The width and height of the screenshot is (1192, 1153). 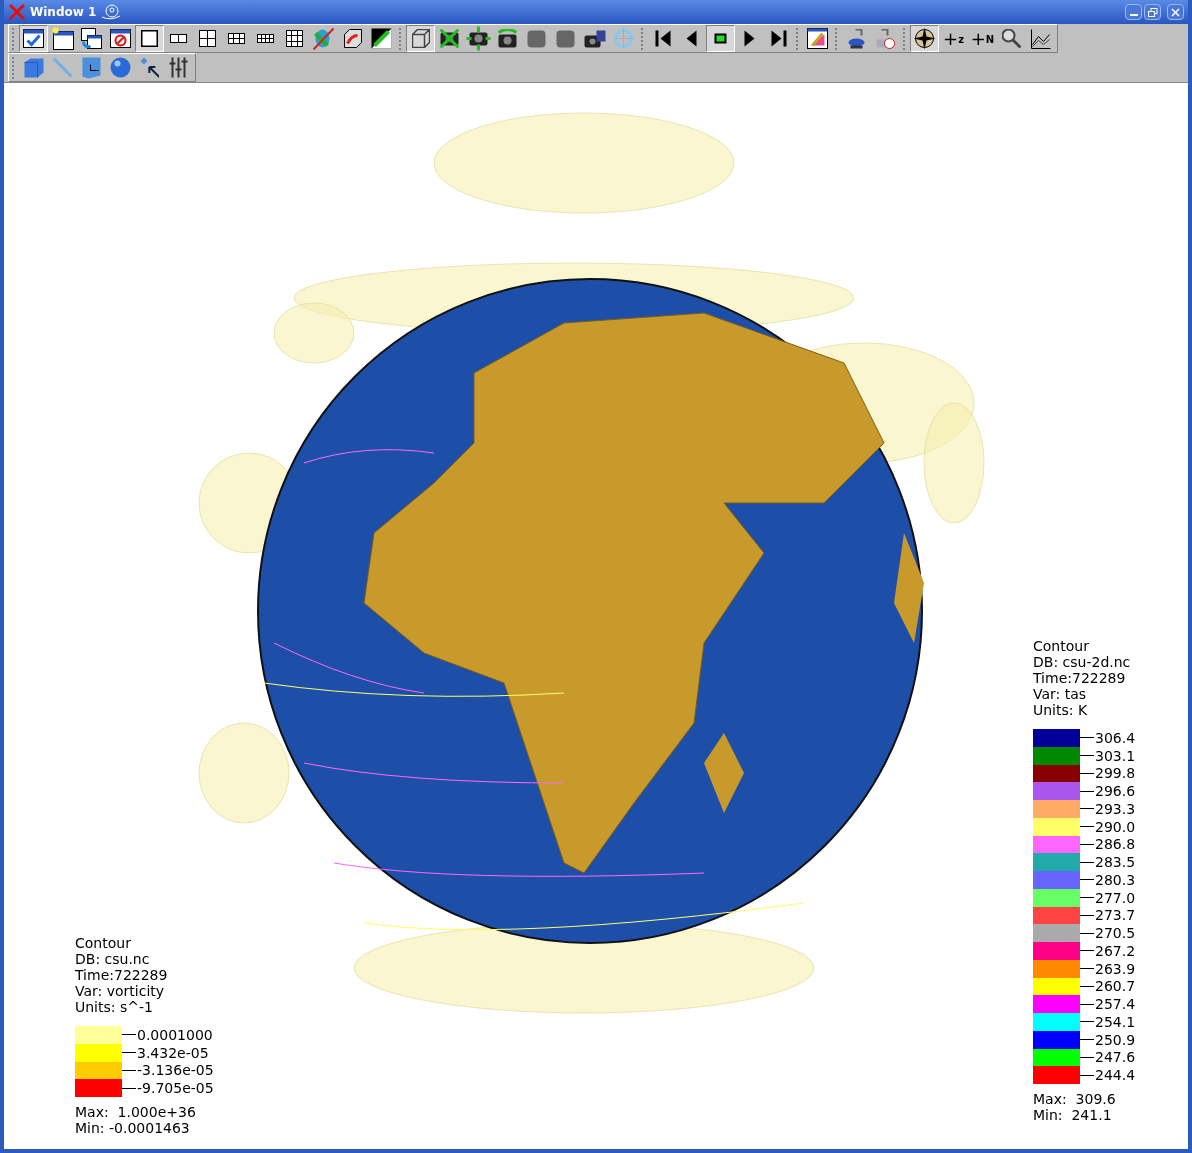 What do you see at coordinates (507, 38) in the screenshot?
I see `camera-rotate-icon` at bounding box center [507, 38].